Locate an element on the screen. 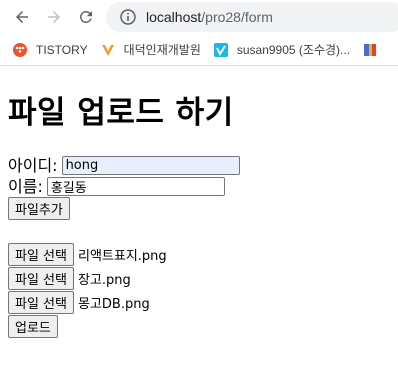 The width and height of the screenshot is (398, 382). selected-file-name: 몽고DB.png is located at coordinates (113, 304).